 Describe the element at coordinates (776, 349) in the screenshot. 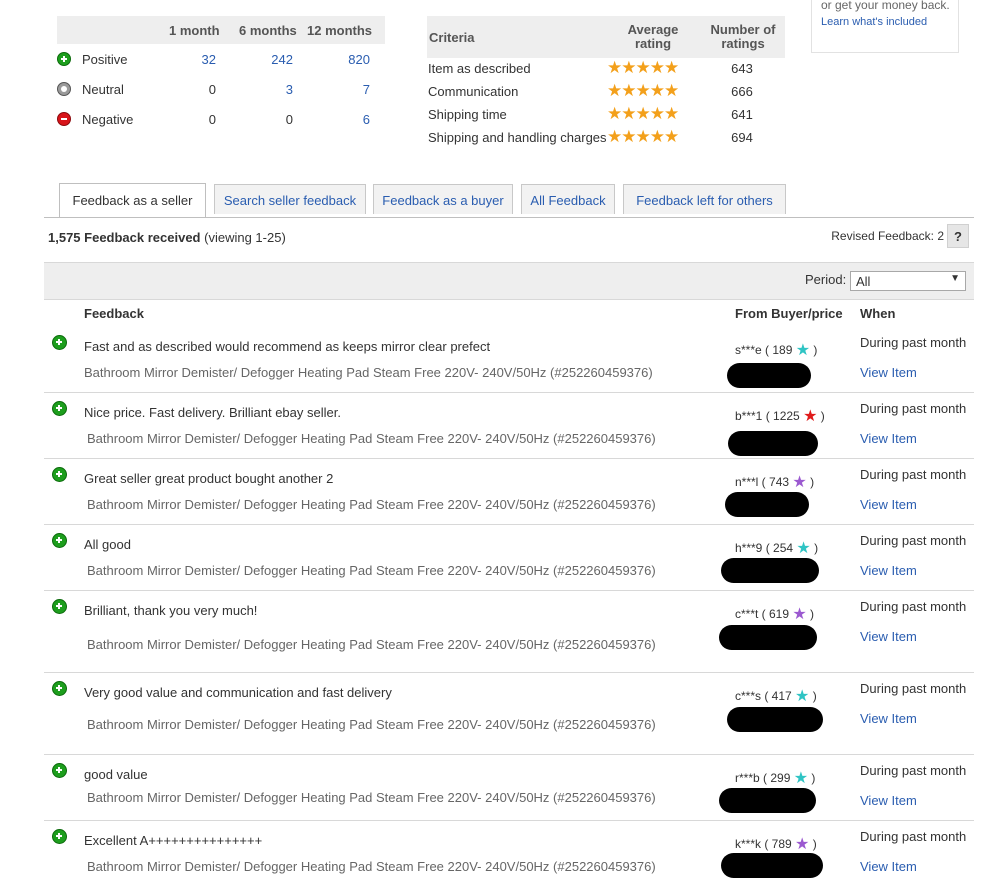

I see `buyer-info: s***e ( 189 ★ )` at that location.